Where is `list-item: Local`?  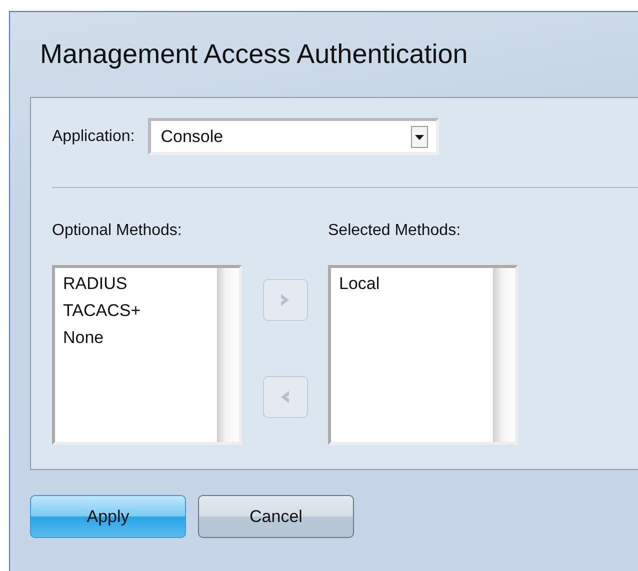 list-item: Local is located at coordinates (359, 283).